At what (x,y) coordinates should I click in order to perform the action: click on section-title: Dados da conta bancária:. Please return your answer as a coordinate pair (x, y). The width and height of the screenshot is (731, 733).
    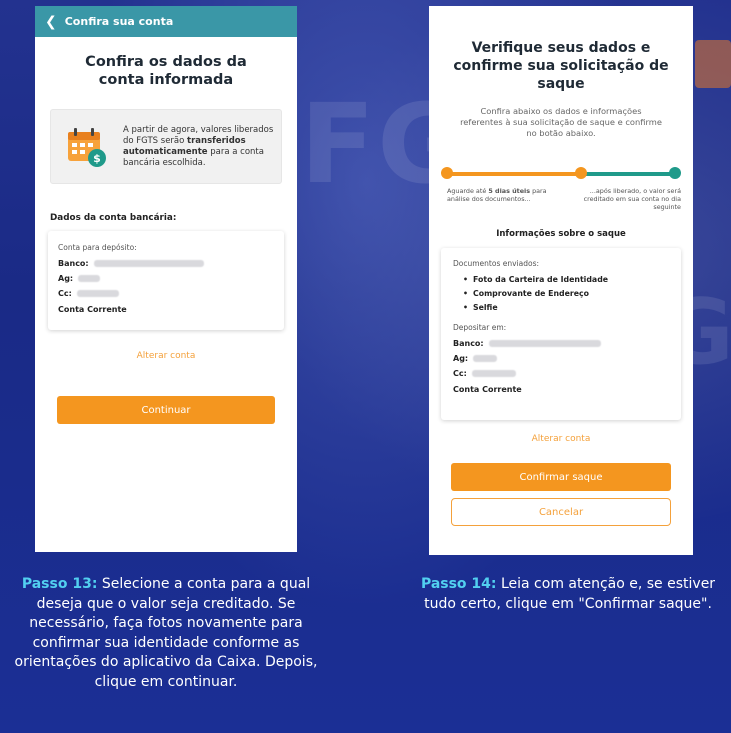
    Looking at the image, I should click on (113, 218).